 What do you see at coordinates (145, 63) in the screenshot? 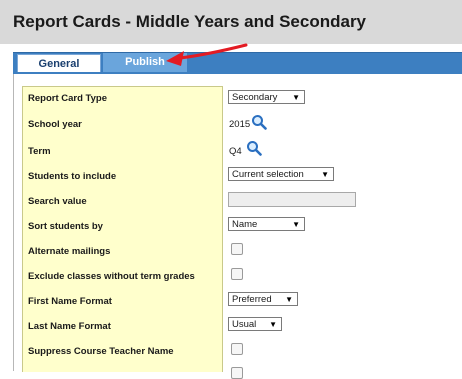
I see `tab-publish: Publish` at bounding box center [145, 63].